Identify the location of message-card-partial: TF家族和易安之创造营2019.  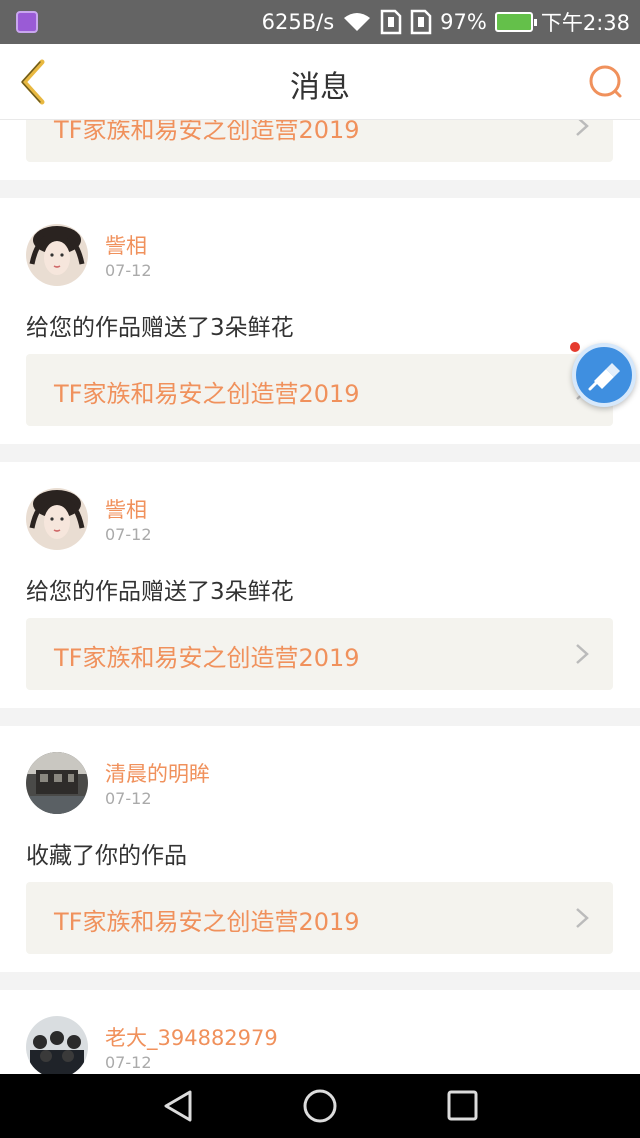
(320, 150).